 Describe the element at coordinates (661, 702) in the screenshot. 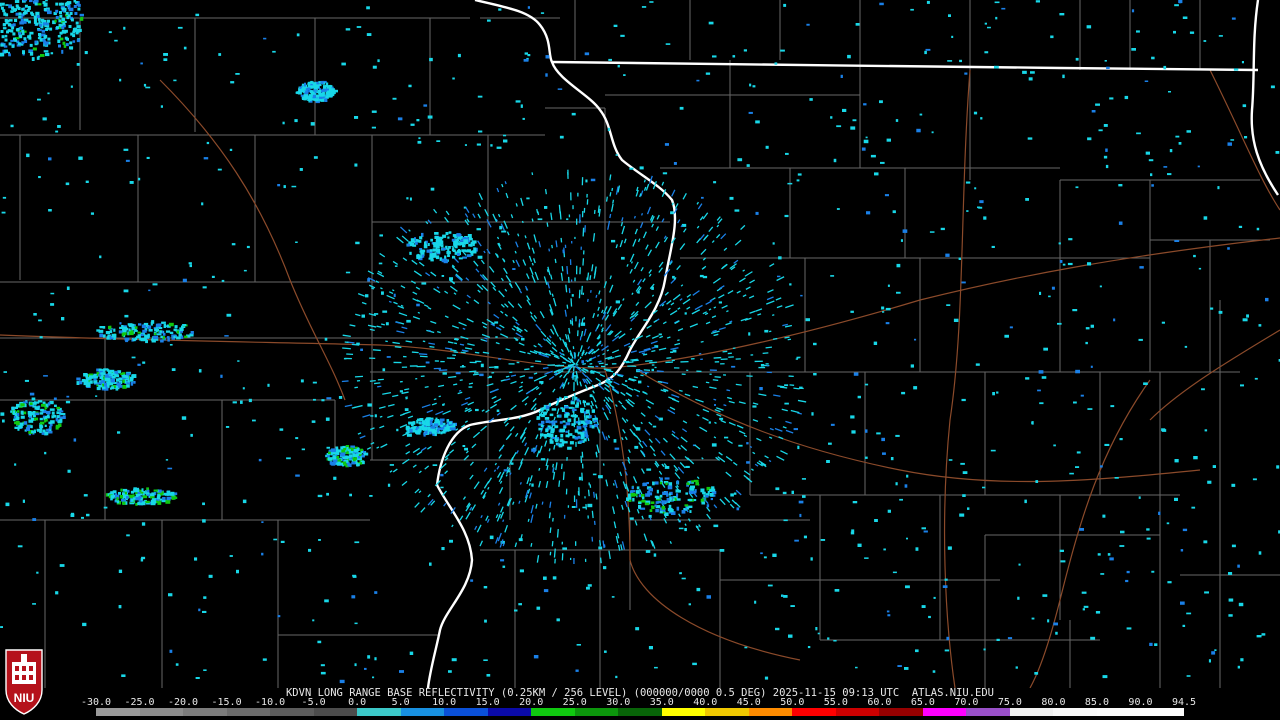

I see `colorbar-label: 35.0` at that location.